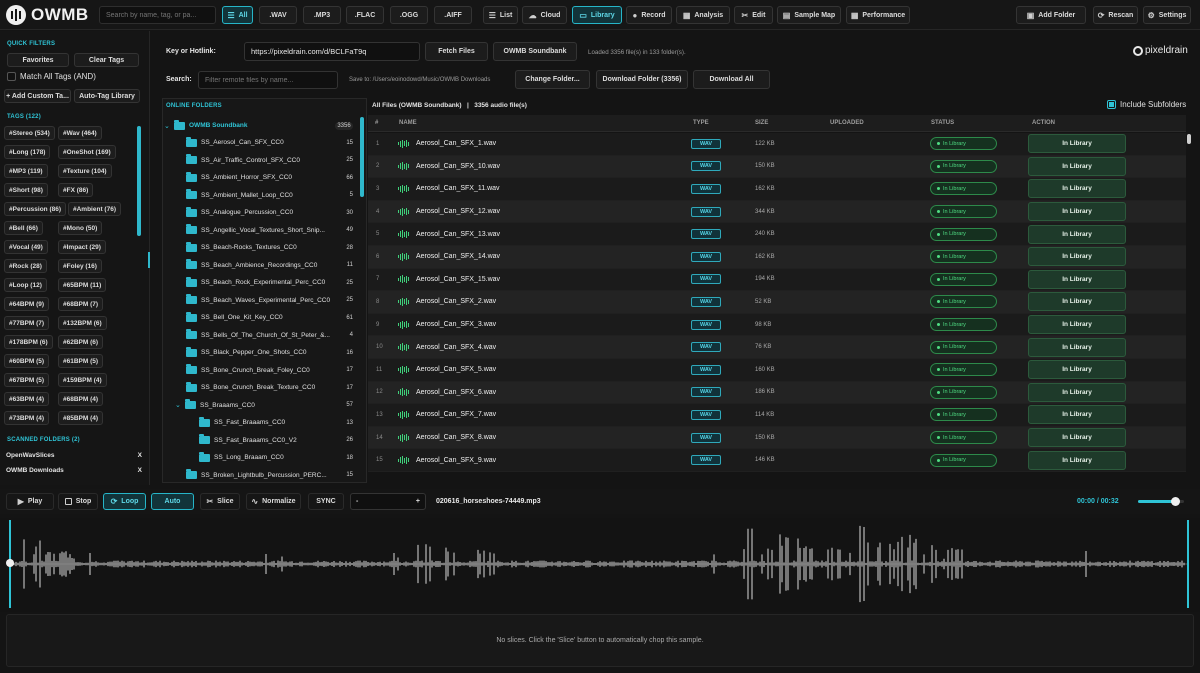 This screenshot has height=673, width=1200. Describe the element at coordinates (1115, 15) in the screenshot. I see `rescan-button: ⟳ Rescan` at that location.